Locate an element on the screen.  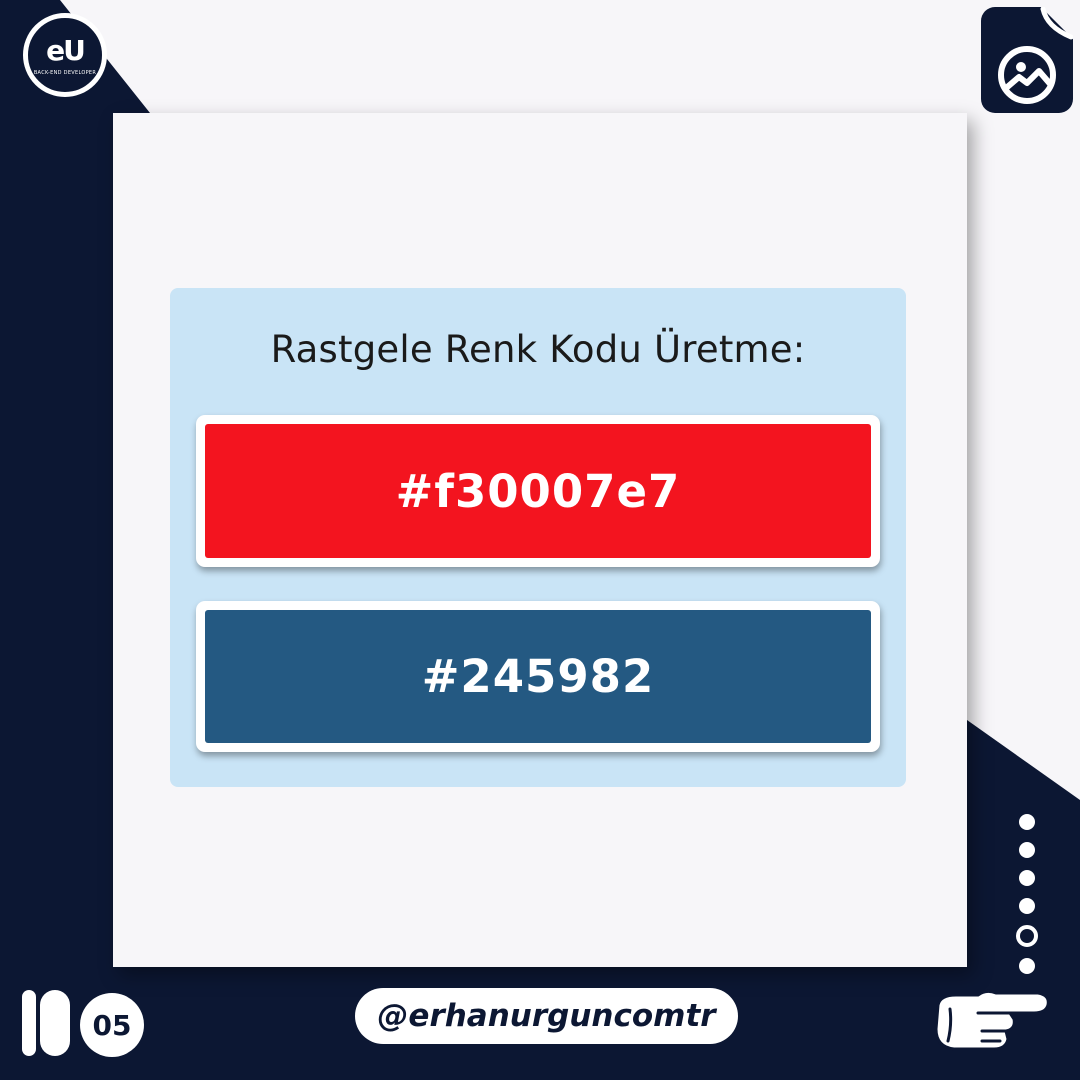
color-code-button-2: #245982 is located at coordinates (538, 676).